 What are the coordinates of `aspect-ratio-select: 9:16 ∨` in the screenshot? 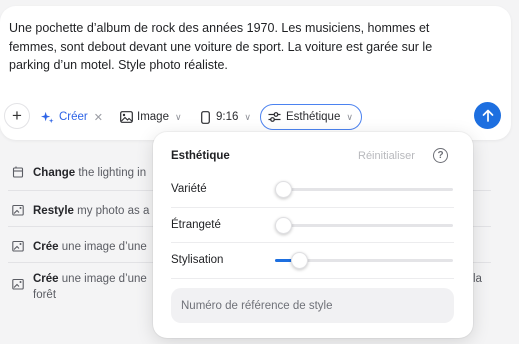 It's located at (226, 117).